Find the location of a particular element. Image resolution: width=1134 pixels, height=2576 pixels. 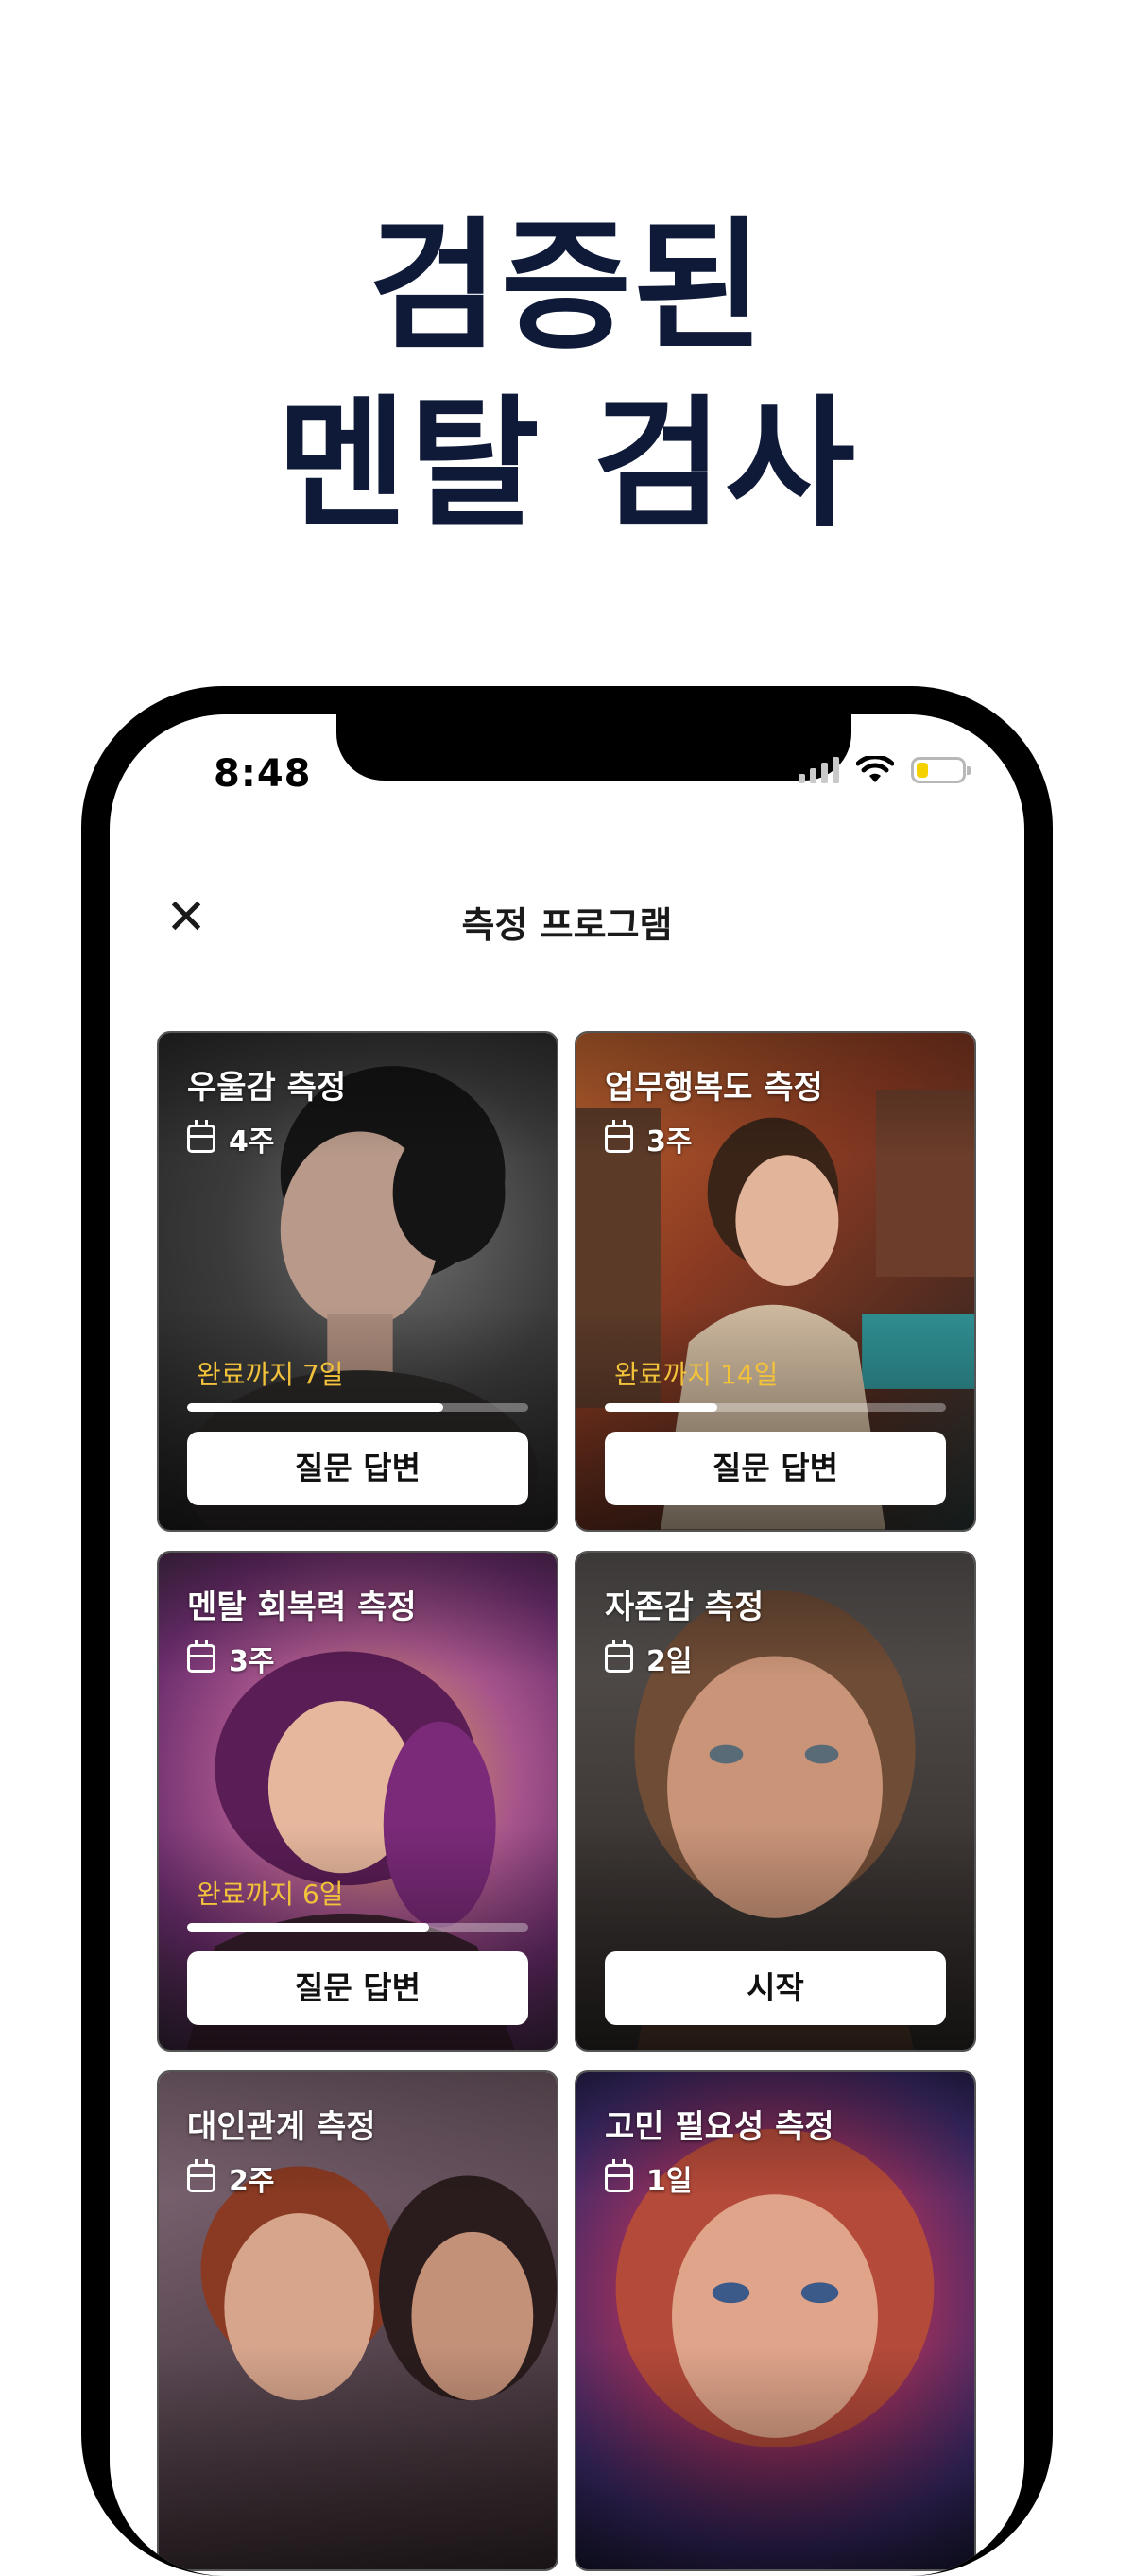

headline: 검증된 멘탈 검사 is located at coordinates (567, 376).